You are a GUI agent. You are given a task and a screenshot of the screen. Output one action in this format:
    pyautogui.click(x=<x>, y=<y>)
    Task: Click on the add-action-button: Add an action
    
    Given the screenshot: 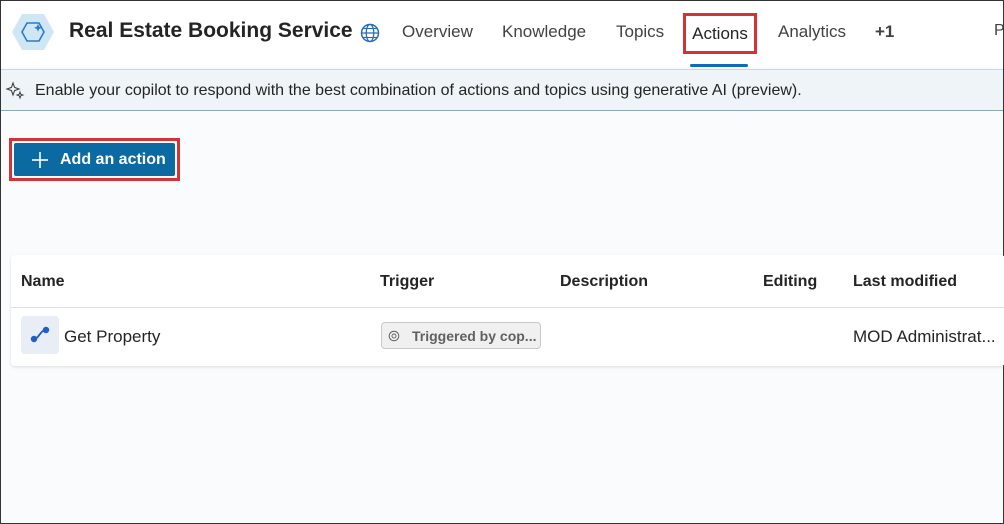 What is the action you would take?
    pyautogui.click(x=94, y=159)
    